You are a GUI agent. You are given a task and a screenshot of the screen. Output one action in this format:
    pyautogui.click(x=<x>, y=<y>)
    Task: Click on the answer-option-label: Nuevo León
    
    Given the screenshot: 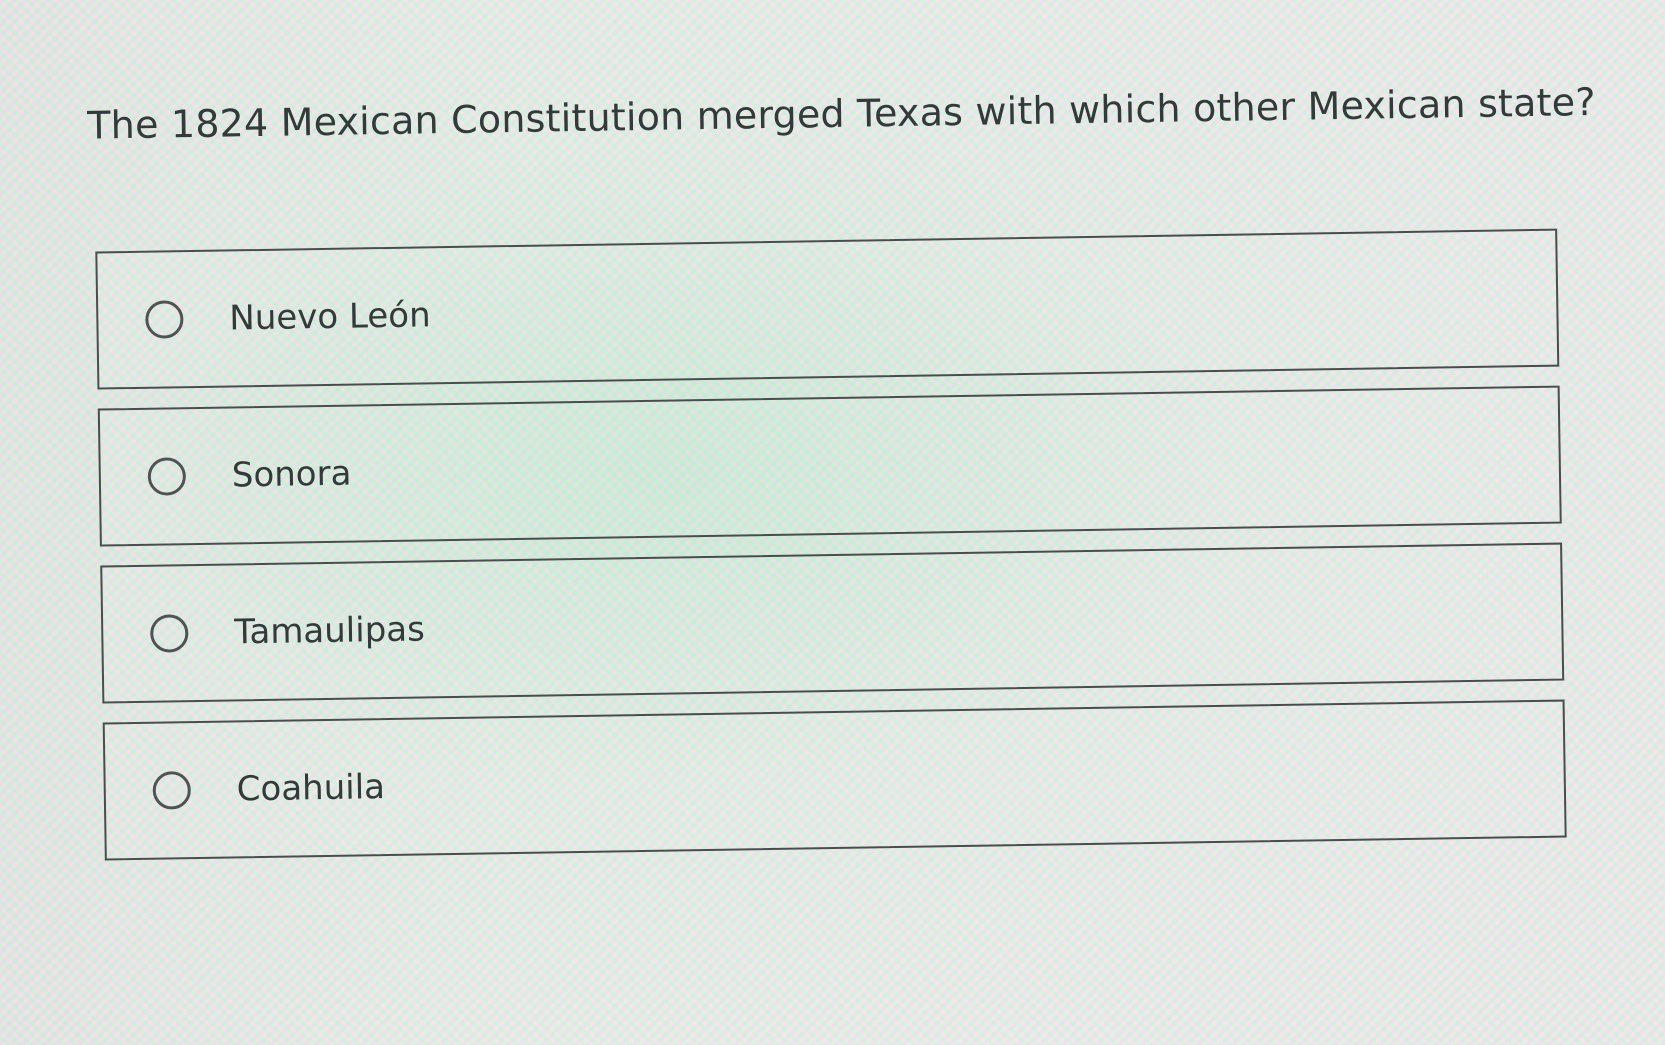 What is the action you would take?
    pyautogui.click(x=330, y=317)
    